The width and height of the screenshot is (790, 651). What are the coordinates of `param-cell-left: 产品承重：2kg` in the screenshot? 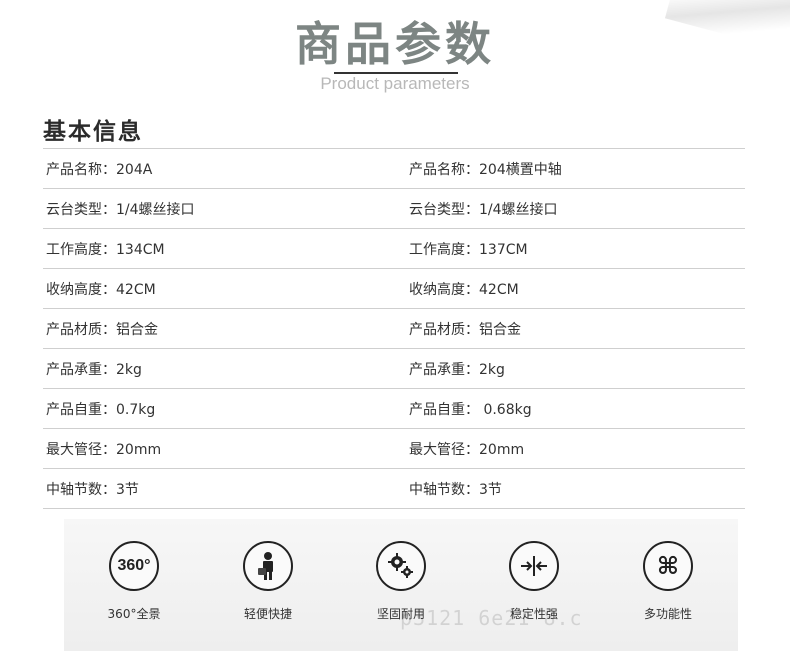 It's located at (94, 369).